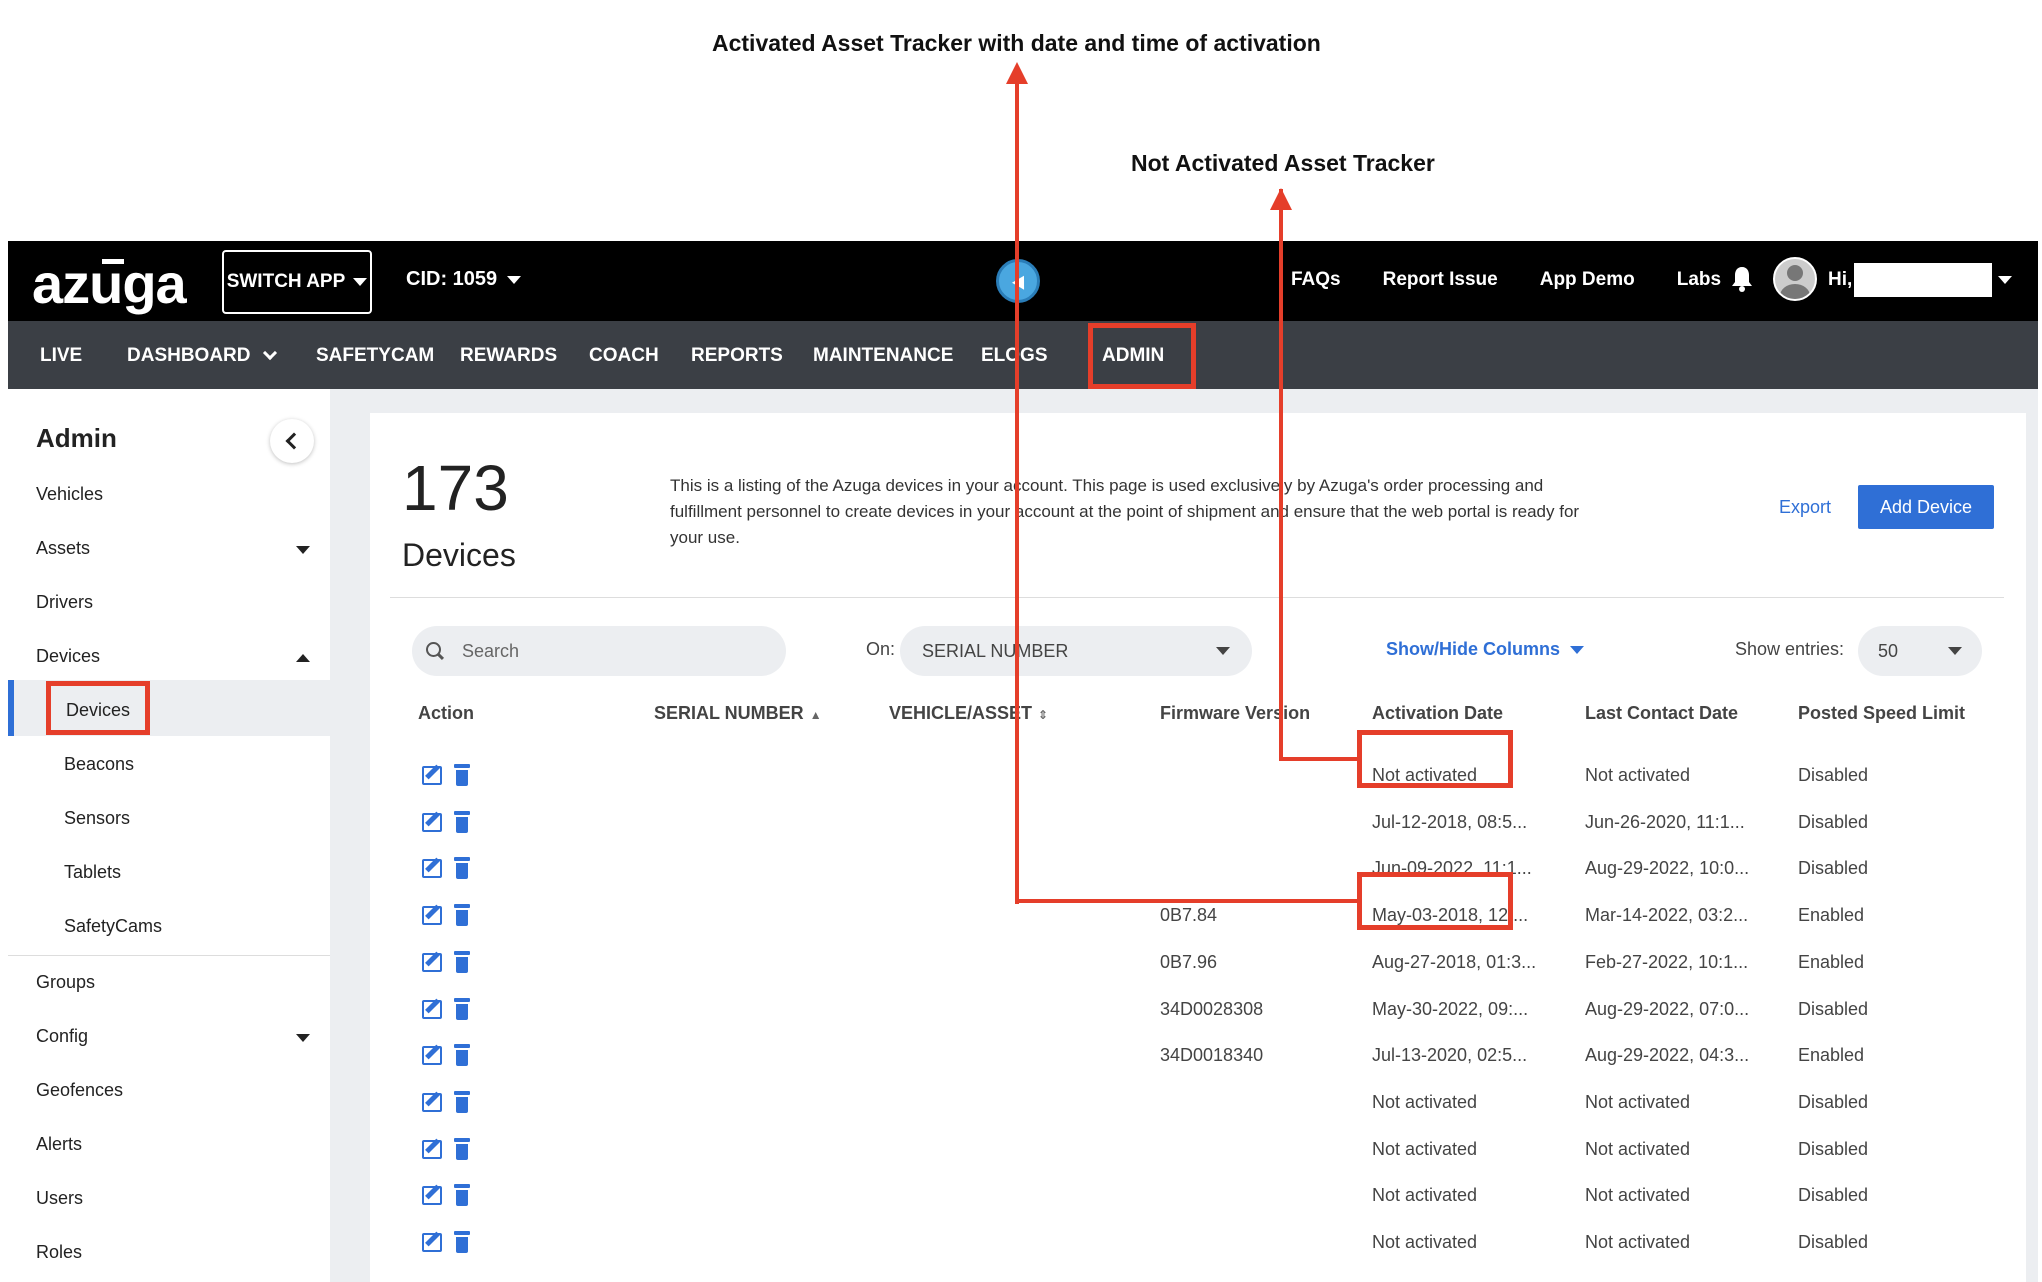 This screenshot has height=1282, width=2042. Describe the element at coordinates (303, 1038) in the screenshot. I see `config-caret-icon` at that location.